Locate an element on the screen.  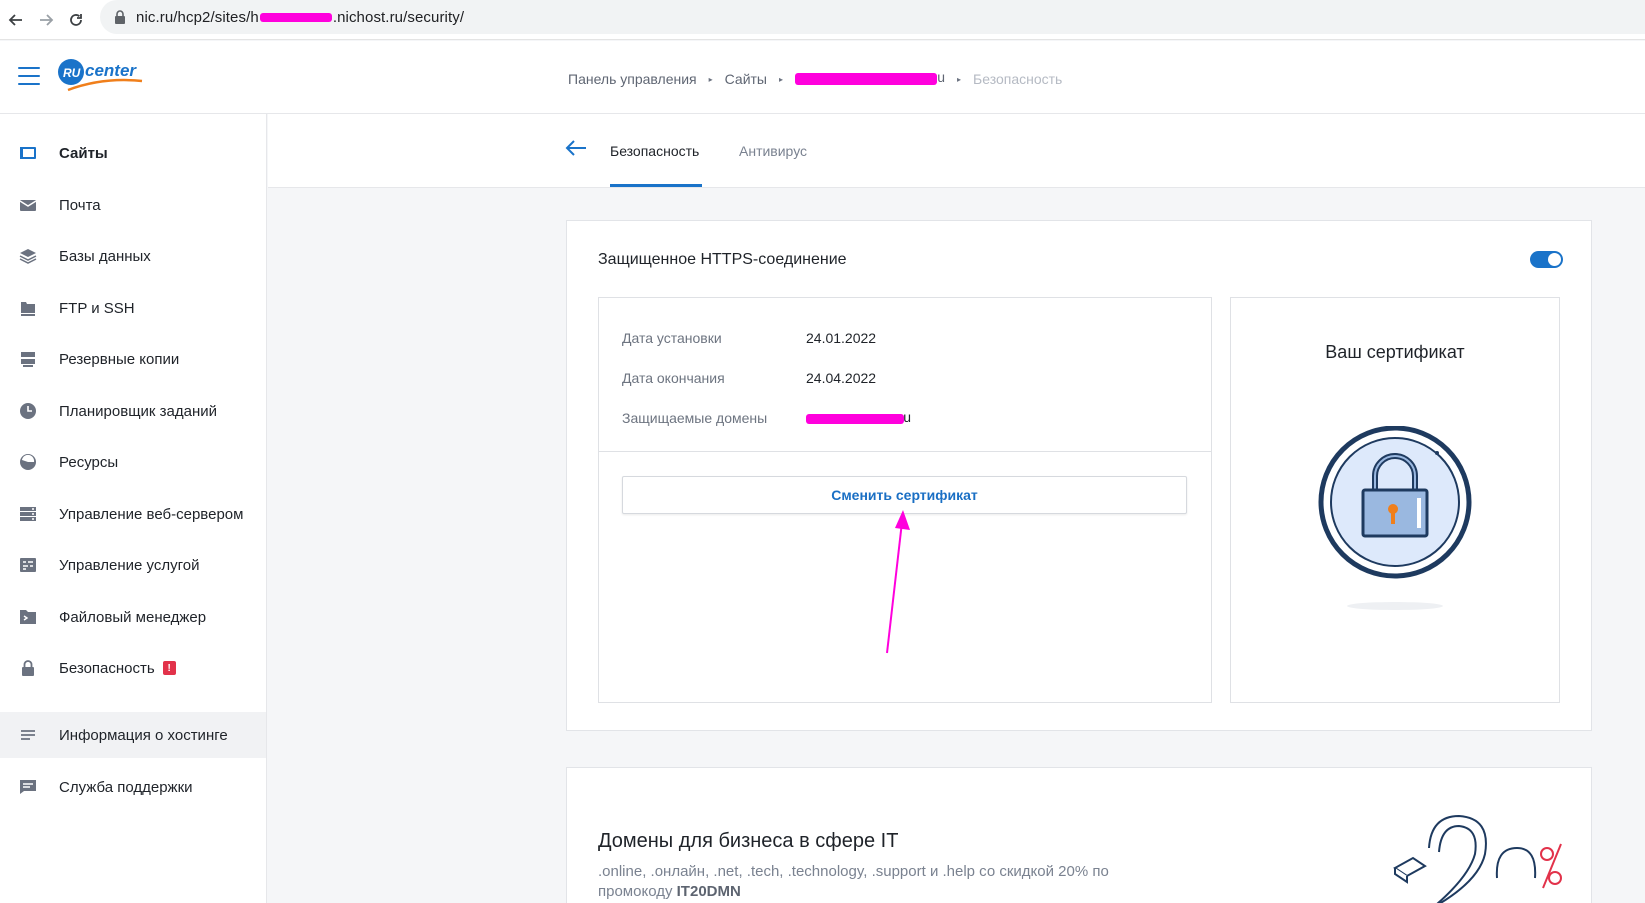
sidebar-item-label: FTP и SSH is located at coordinates (97, 308).